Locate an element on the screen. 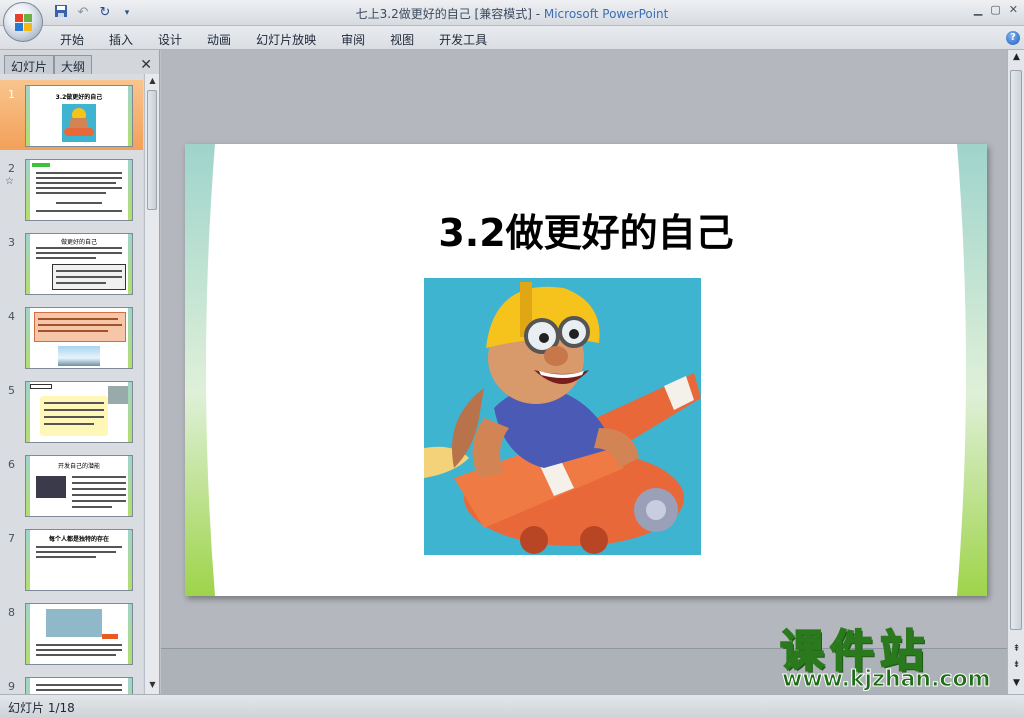 The height and width of the screenshot is (718, 1024). document-title: 七上3.2做更好的自己 [兼容模式] - is located at coordinates (449, 14).